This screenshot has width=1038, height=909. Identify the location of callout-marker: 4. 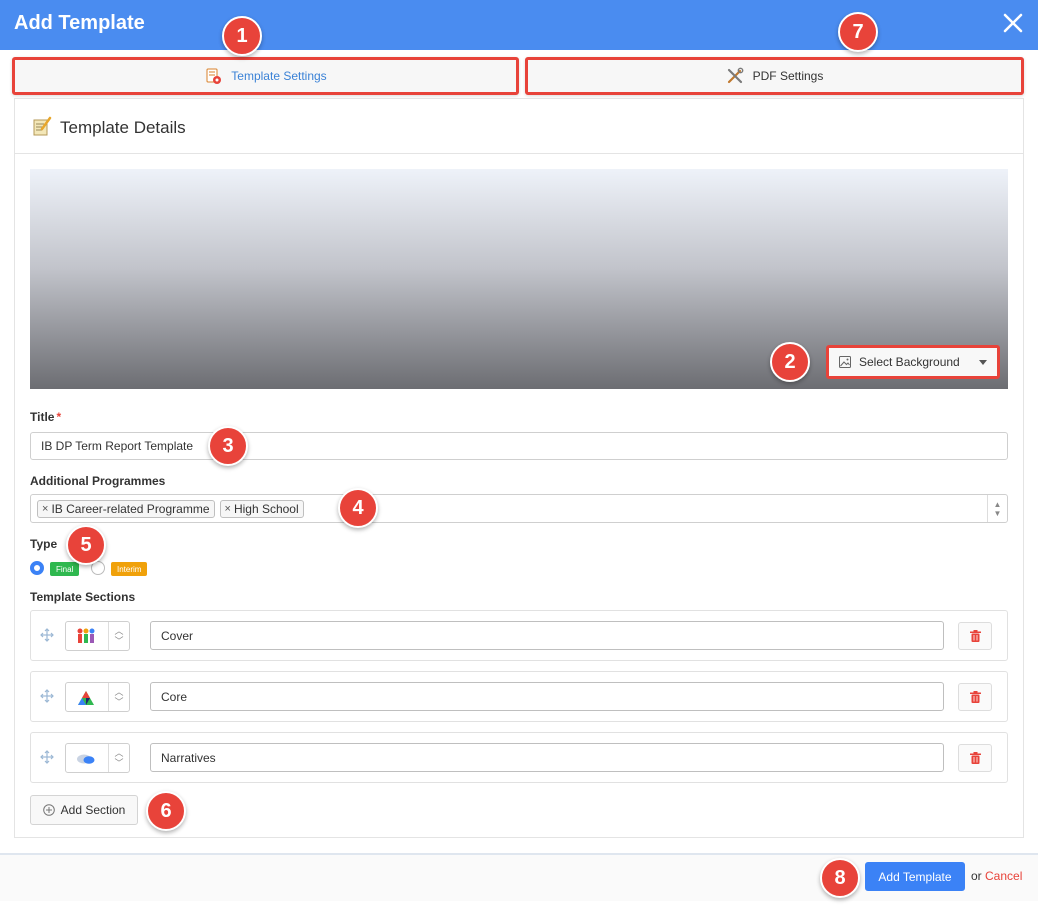
(358, 508).